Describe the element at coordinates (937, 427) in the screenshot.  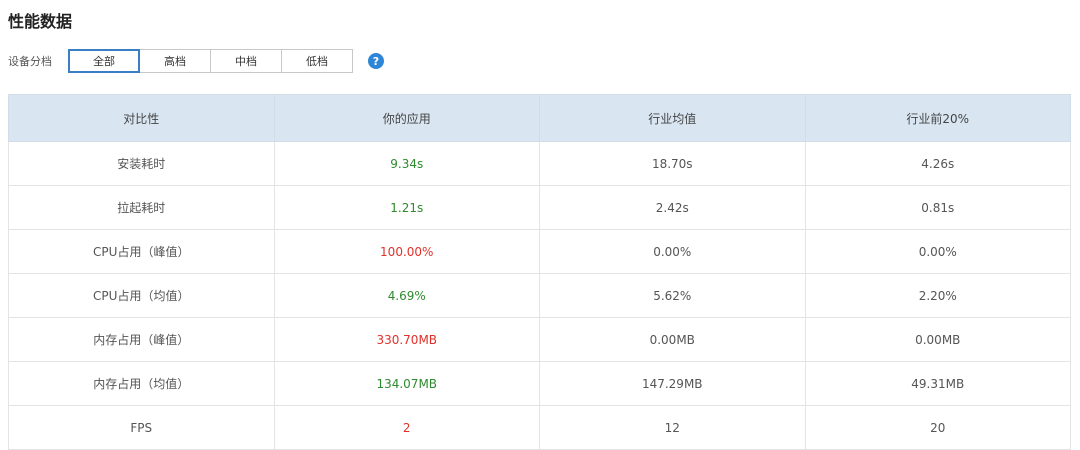
I see `top20-value: 20` at that location.